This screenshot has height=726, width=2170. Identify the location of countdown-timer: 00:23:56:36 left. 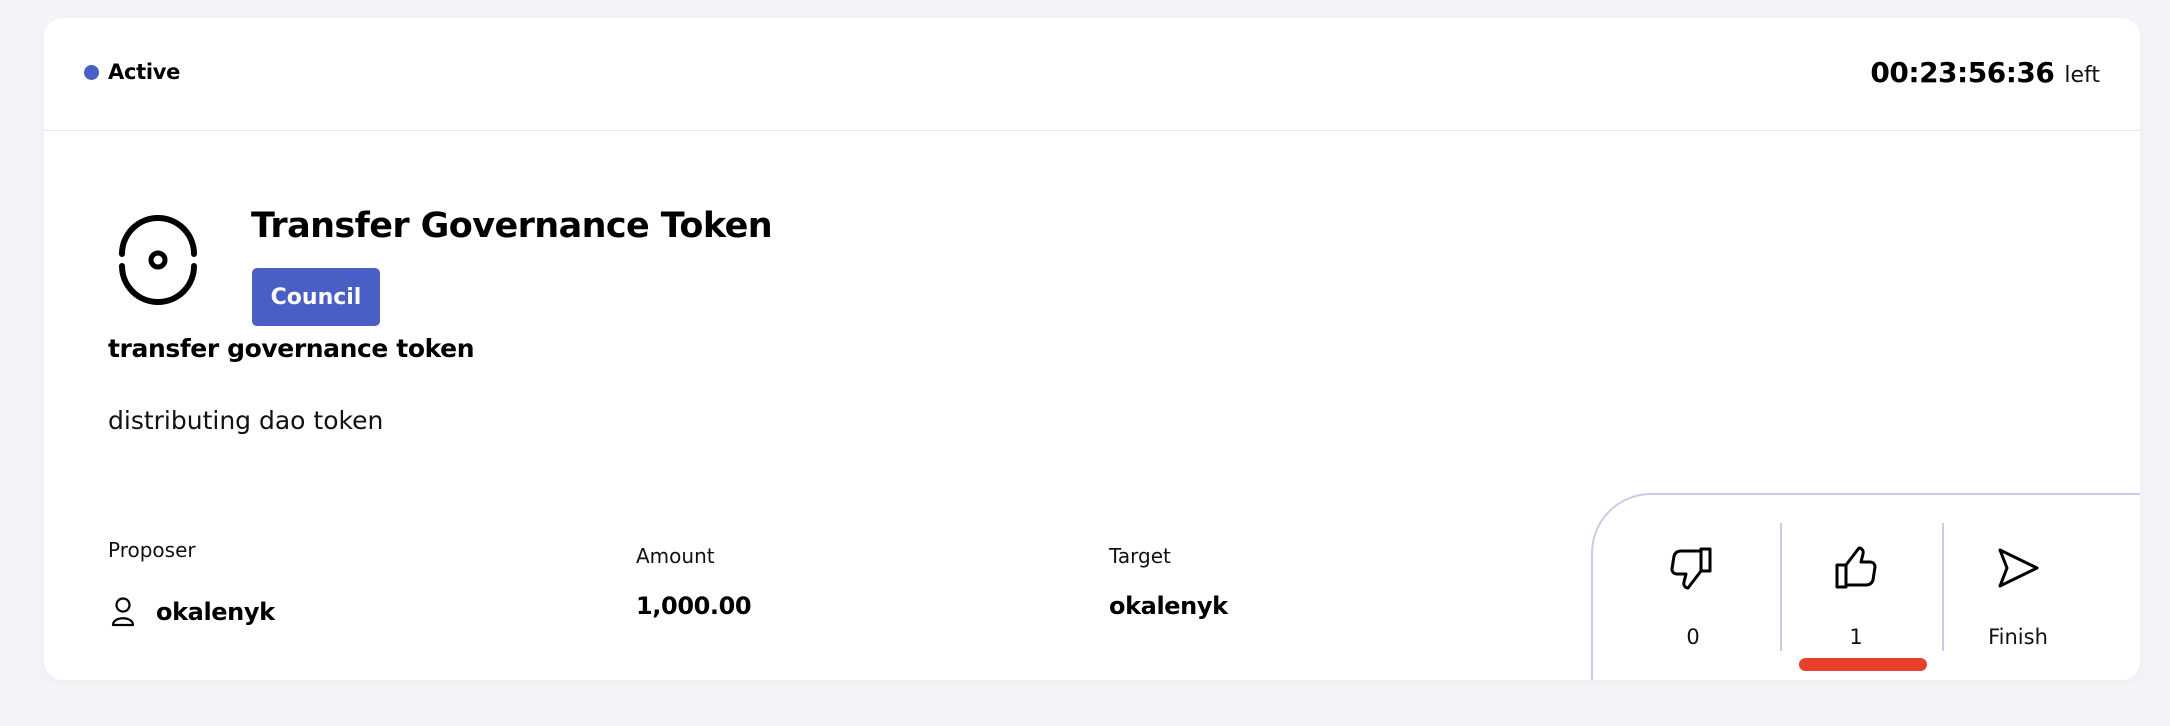
(1985, 72).